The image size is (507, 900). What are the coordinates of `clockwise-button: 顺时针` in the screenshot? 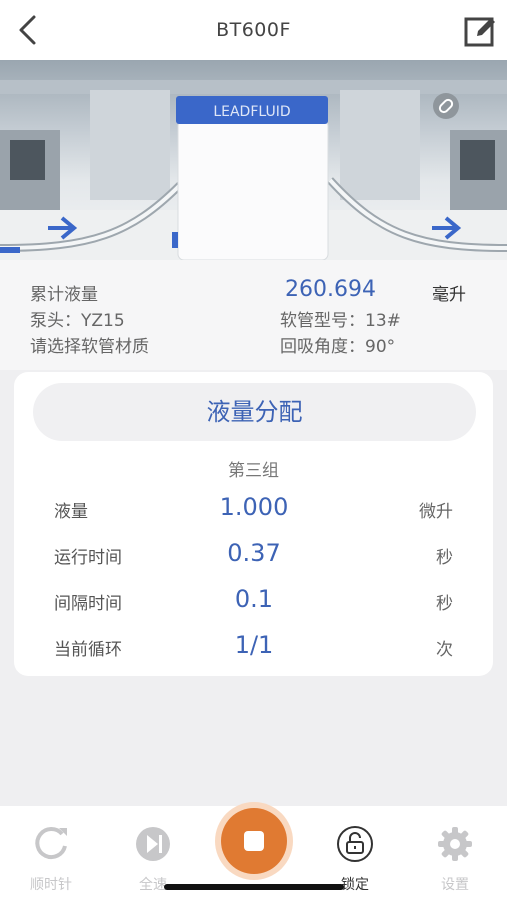 It's located at (51, 859).